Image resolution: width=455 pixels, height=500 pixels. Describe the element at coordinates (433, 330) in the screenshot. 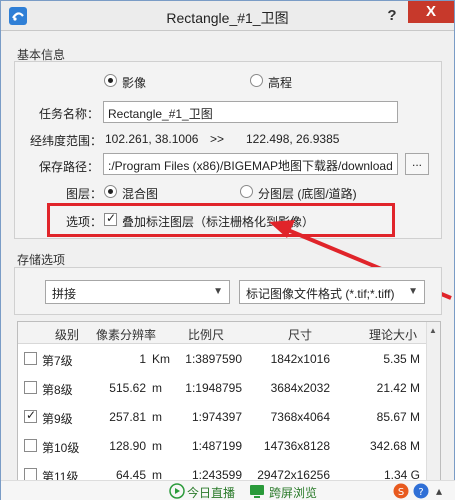

I see `scroll-up-icon: ▲` at that location.